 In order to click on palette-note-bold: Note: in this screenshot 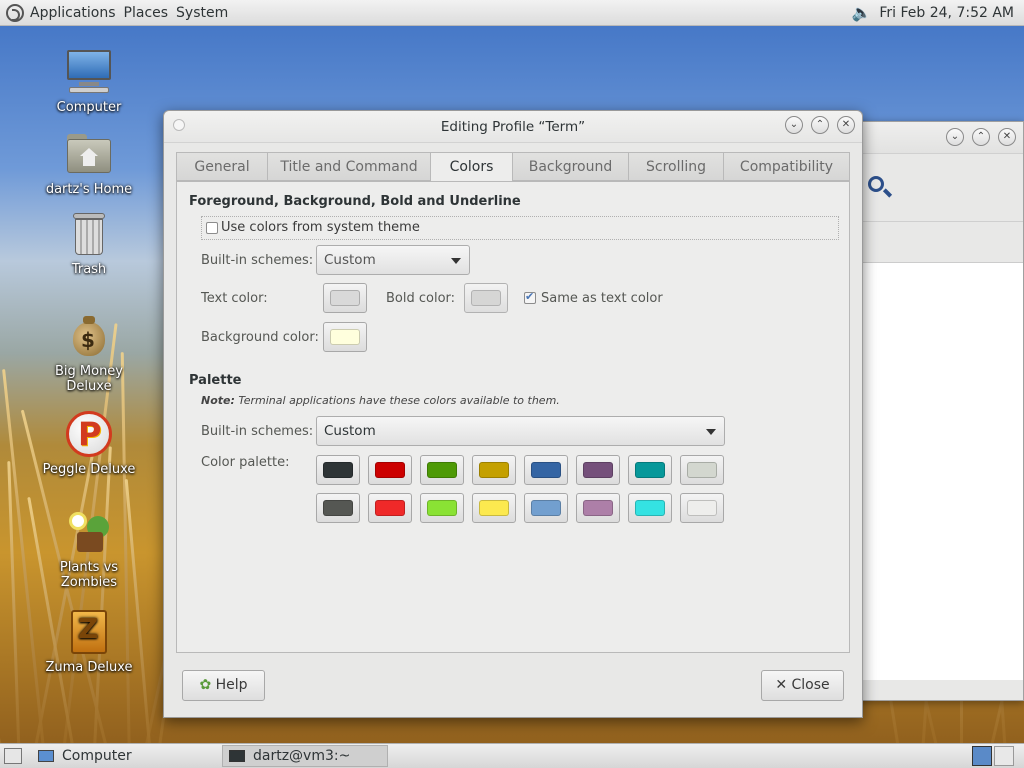, I will do `click(218, 400)`.